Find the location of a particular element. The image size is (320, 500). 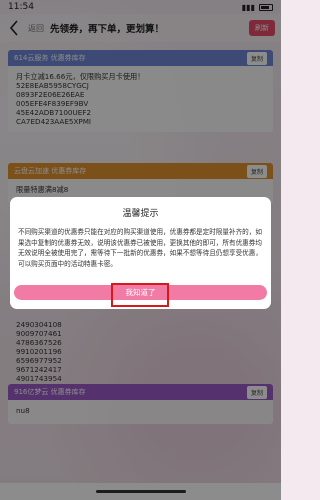

dialog-title: 温馨提示 is located at coordinates (140, 214).